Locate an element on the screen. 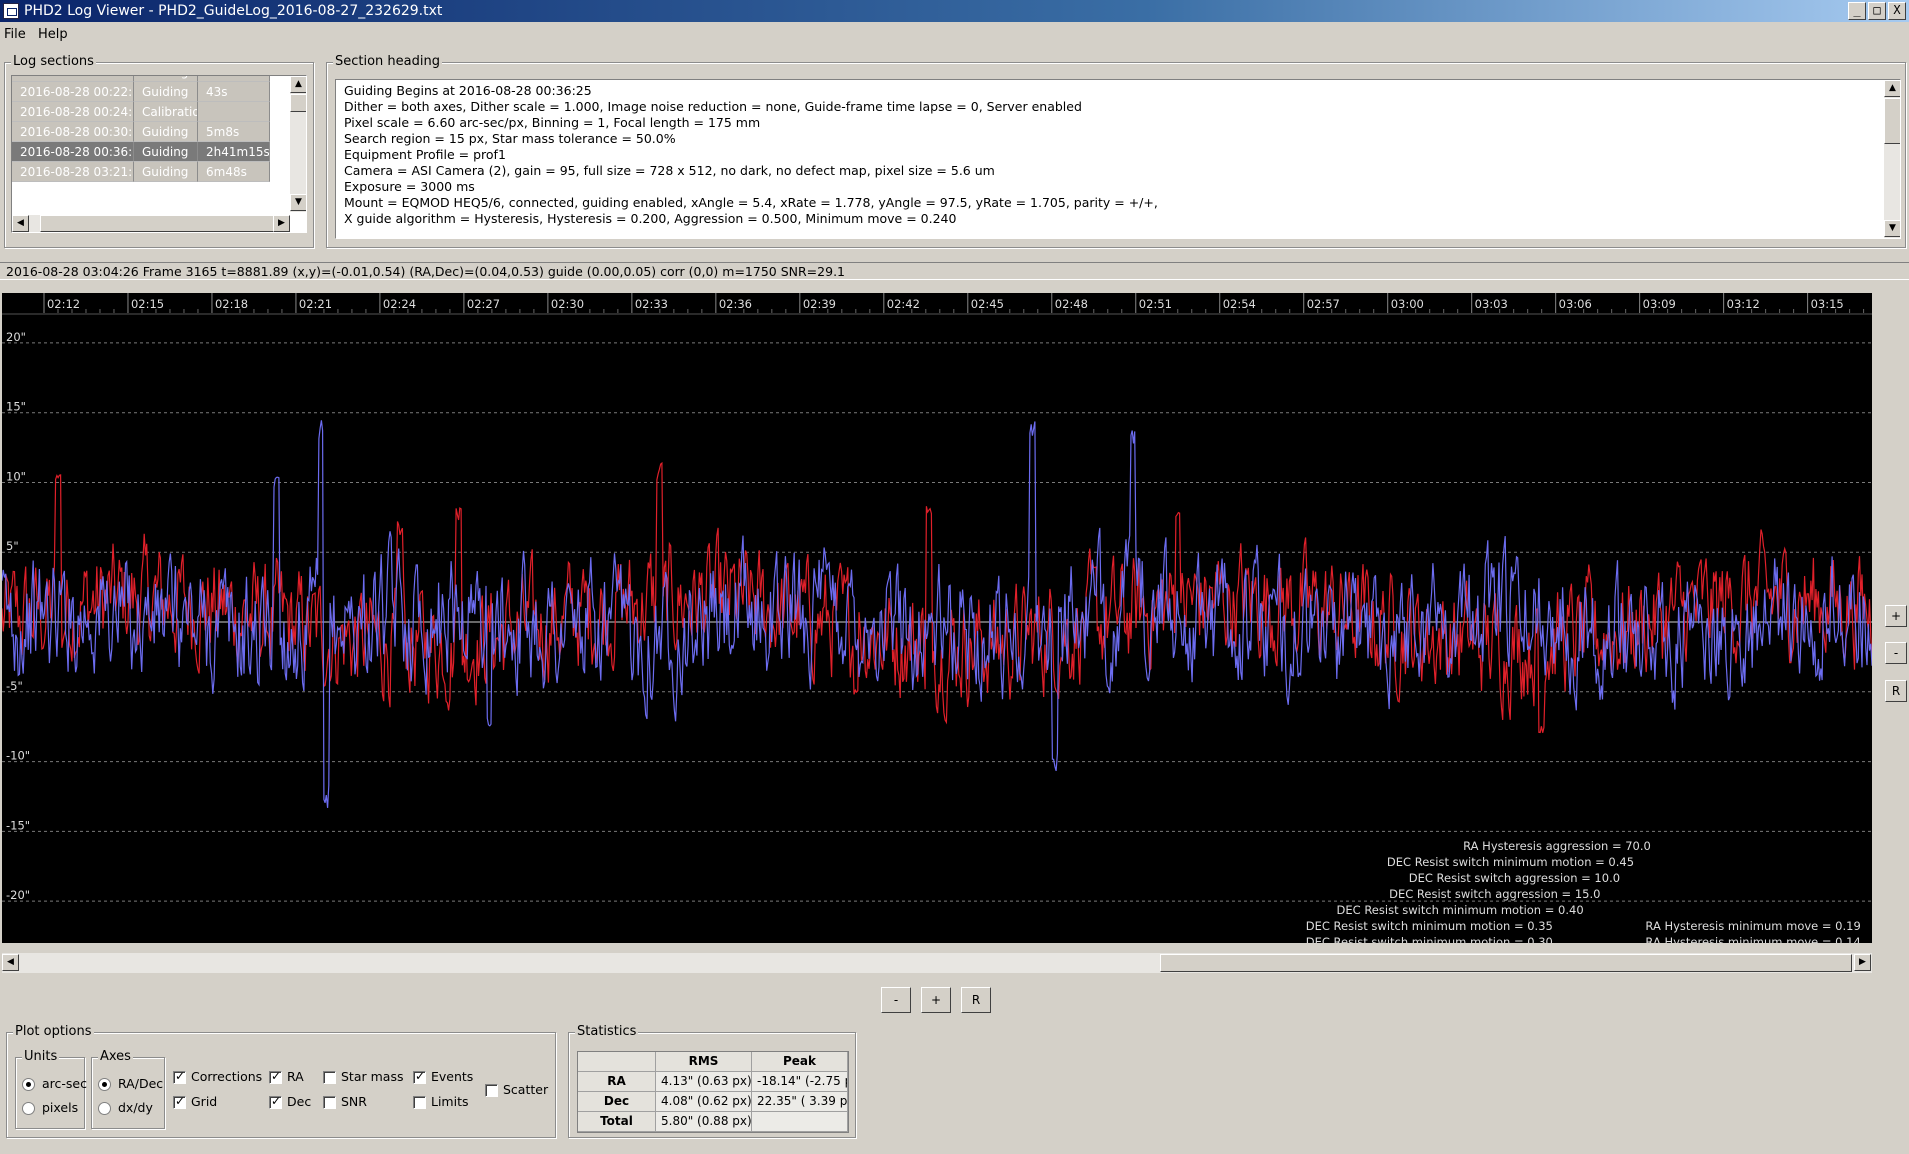 The image size is (1909, 1154). limits-checkbox is located at coordinates (419, 1102).